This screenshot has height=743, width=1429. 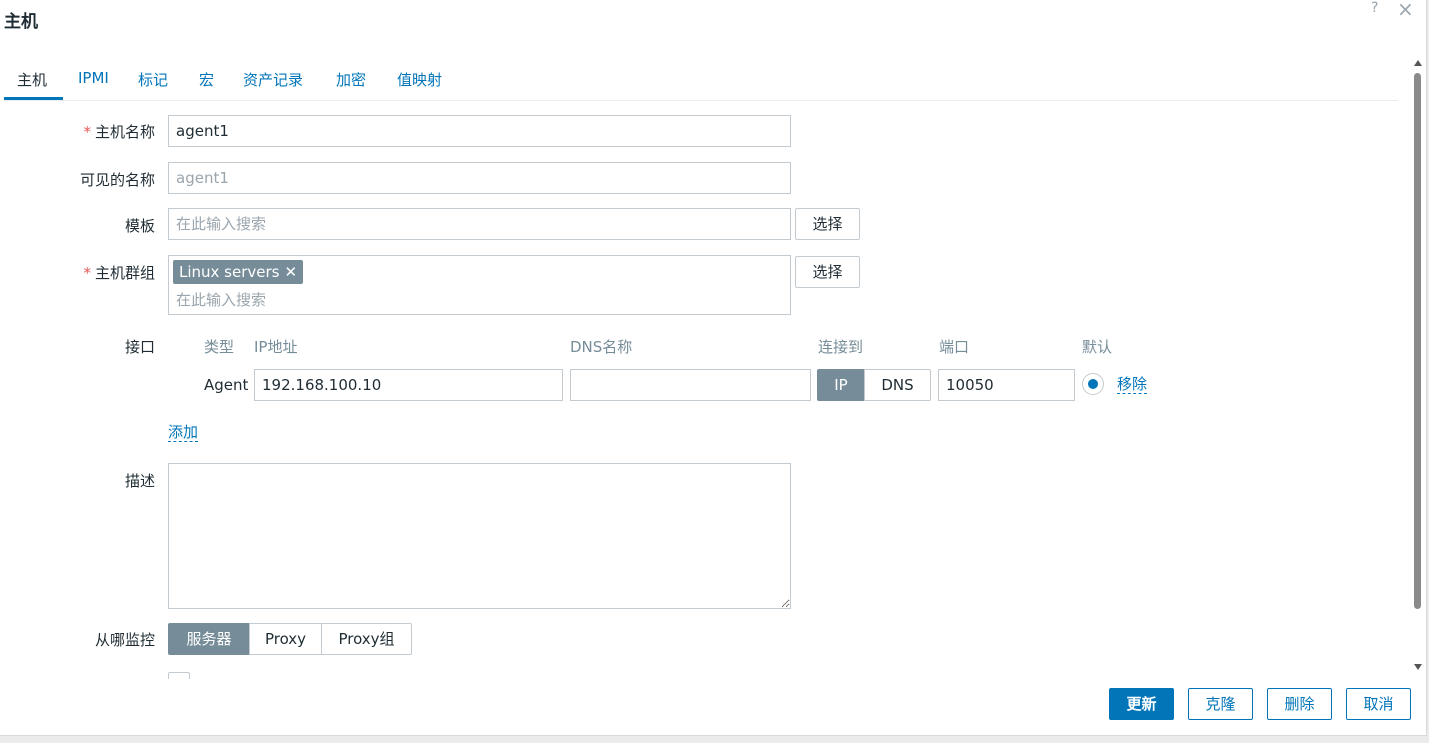 I want to click on description-textarea, so click(x=479, y=536).